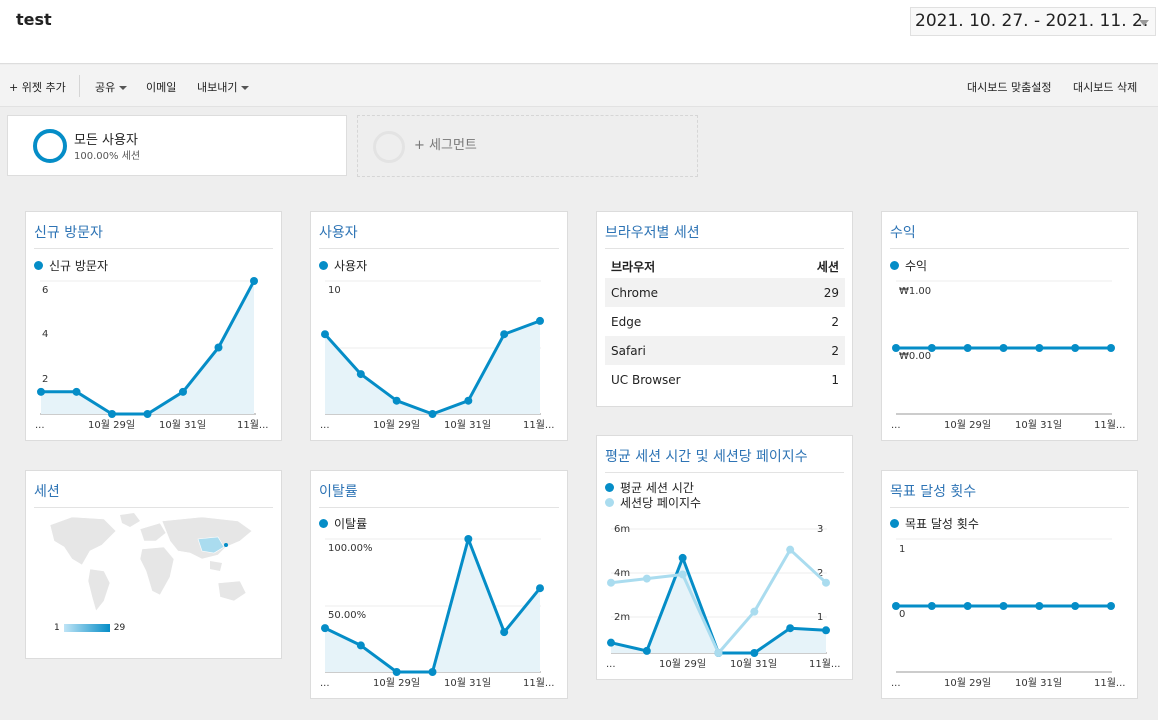 Image resolution: width=1158 pixels, height=720 pixels. Describe the element at coordinates (1009, 87) in the screenshot. I see `customize-dashboard-button: 대시보드 맞춤설정` at that location.